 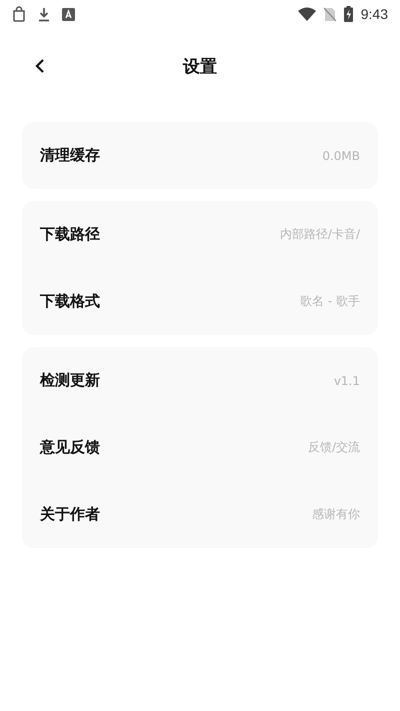 What do you see at coordinates (40, 66) in the screenshot?
I see `chevron-left-icon` at bounding box center [40, 66].